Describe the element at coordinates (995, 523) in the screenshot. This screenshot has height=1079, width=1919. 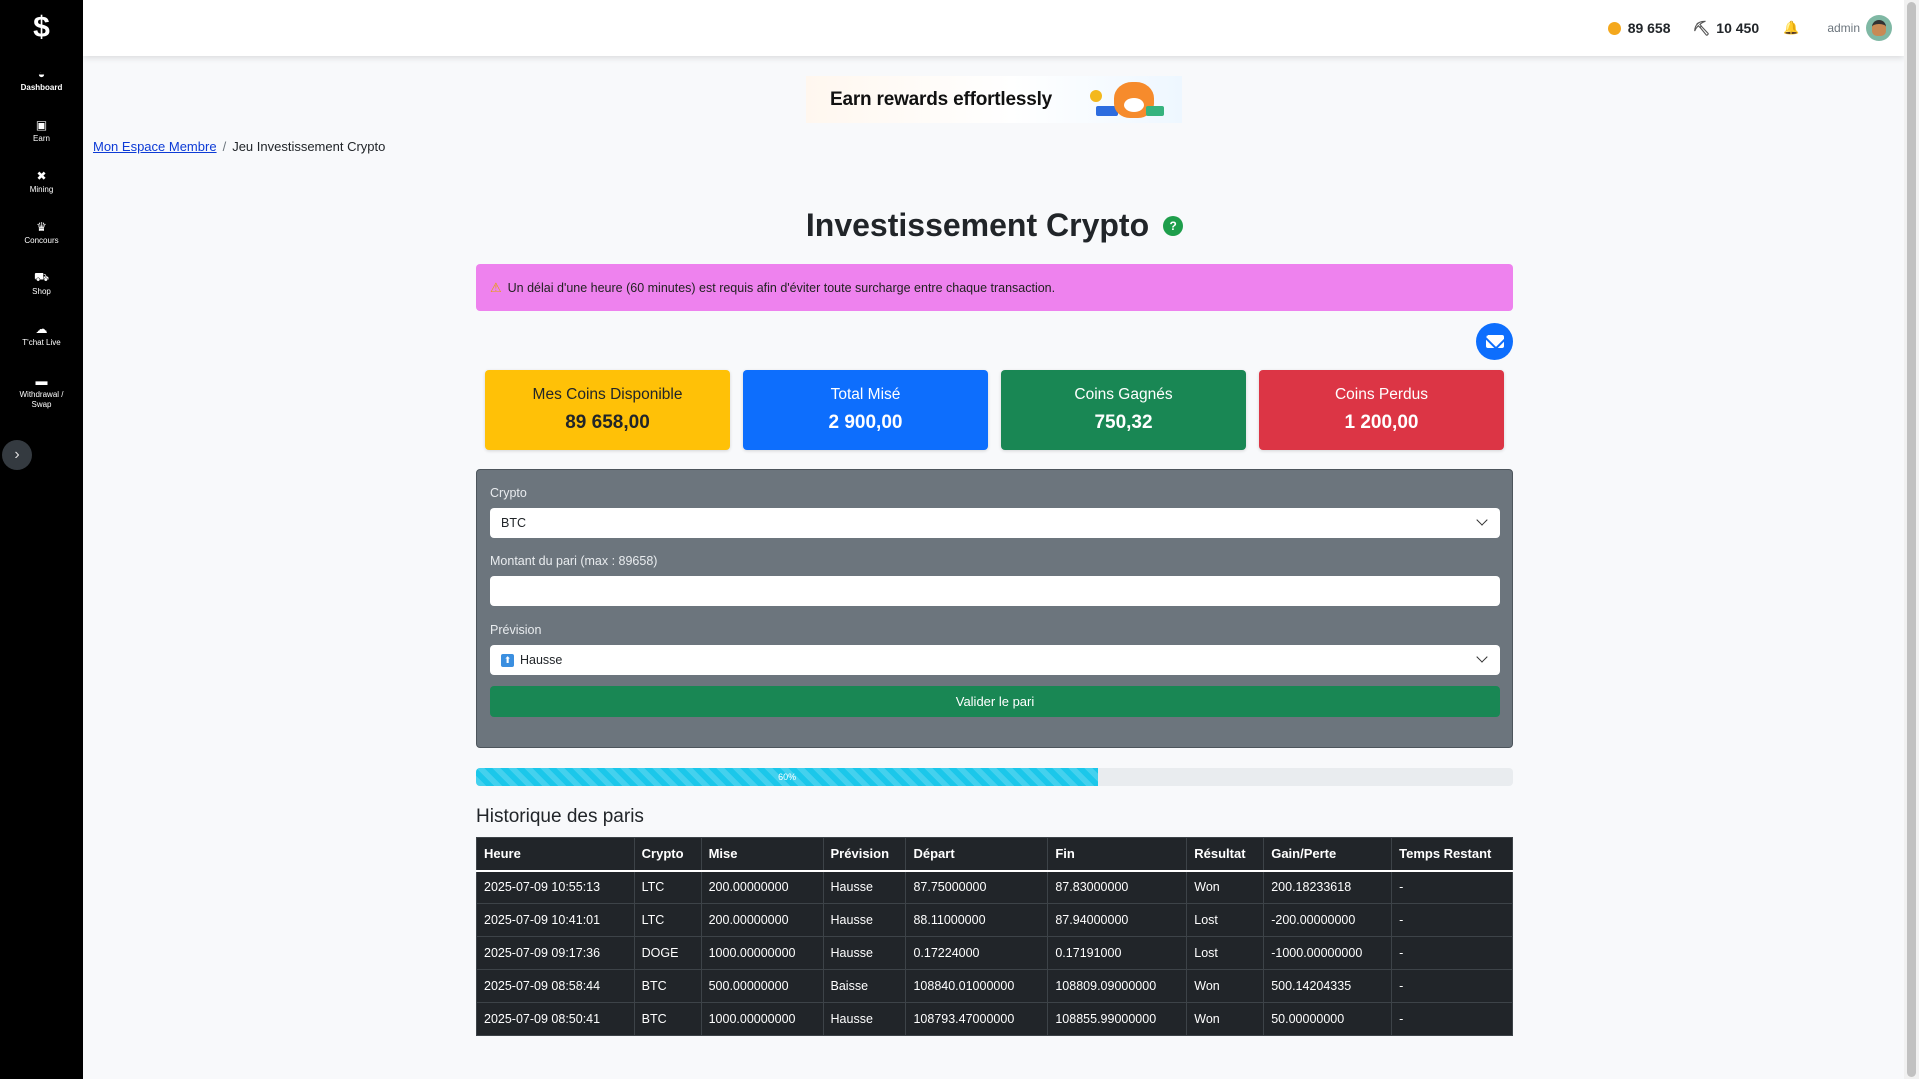
I see `crypto-select: BTC` at that location.